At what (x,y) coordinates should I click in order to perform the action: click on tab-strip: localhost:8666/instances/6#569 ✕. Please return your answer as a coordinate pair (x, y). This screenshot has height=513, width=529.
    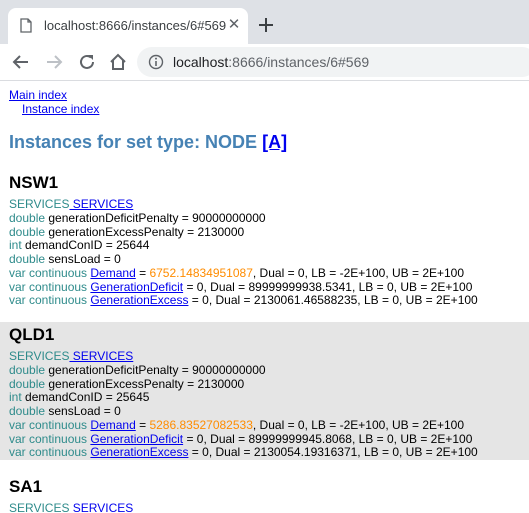
    Looking at the image, I should click on (264, 22).